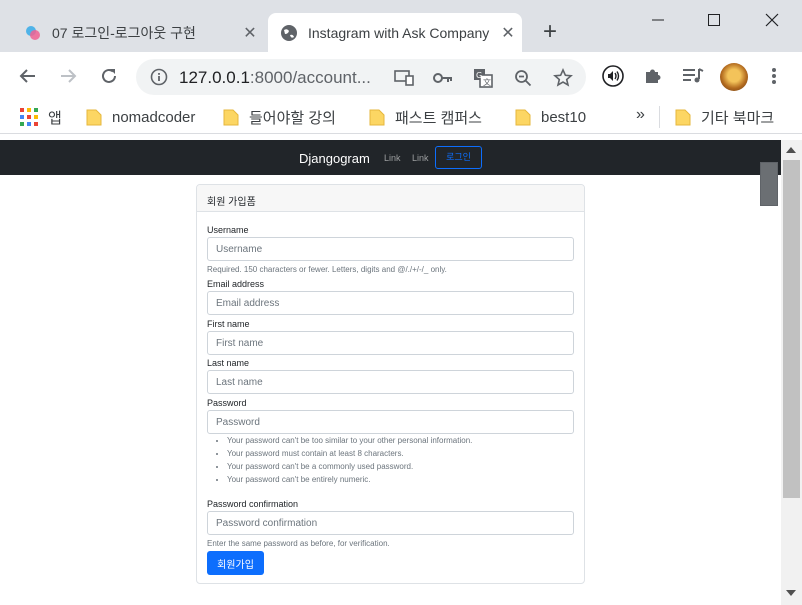 This screenshot has width=802, height=605. What do you see at coordinates (487, 82) in the screenshot?
I see `svg-text: 文` at bounding box center [487, 82].